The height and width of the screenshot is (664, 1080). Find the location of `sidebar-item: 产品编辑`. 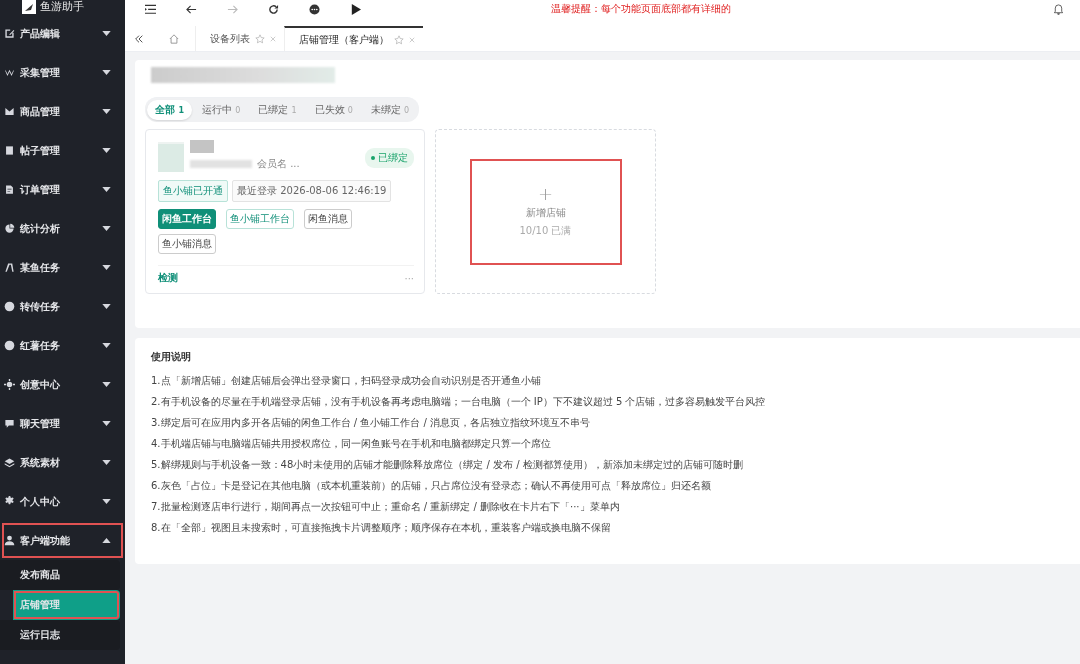

sidebar-item: 产品编辑 is located at coordinates (62, 33).